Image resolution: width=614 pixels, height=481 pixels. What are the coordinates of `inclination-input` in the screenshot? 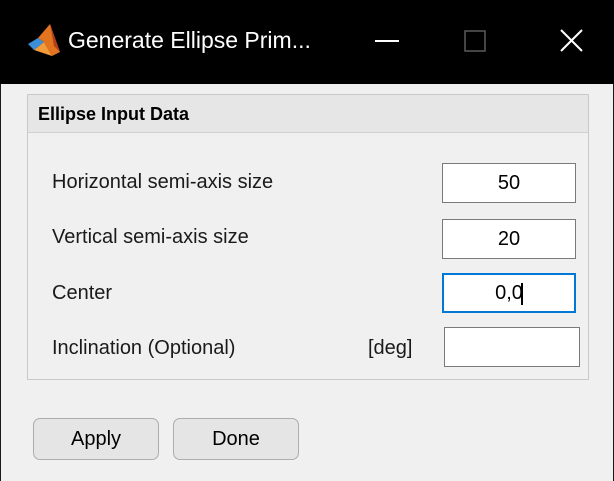 It's located at (512, 347).